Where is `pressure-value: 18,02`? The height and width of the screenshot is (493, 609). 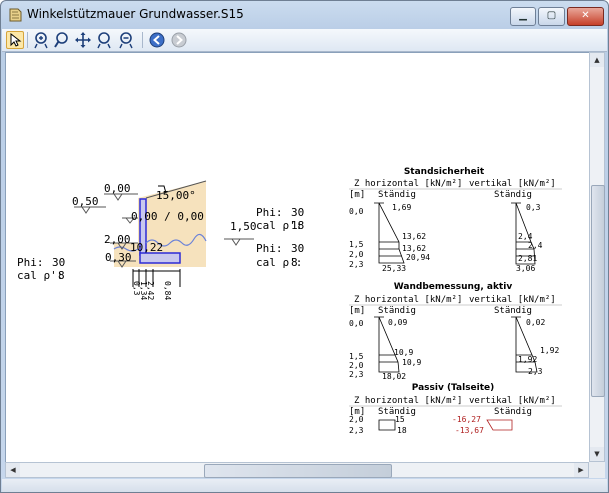 pressure-value: 18,02 is located at coordinates (394, 376).